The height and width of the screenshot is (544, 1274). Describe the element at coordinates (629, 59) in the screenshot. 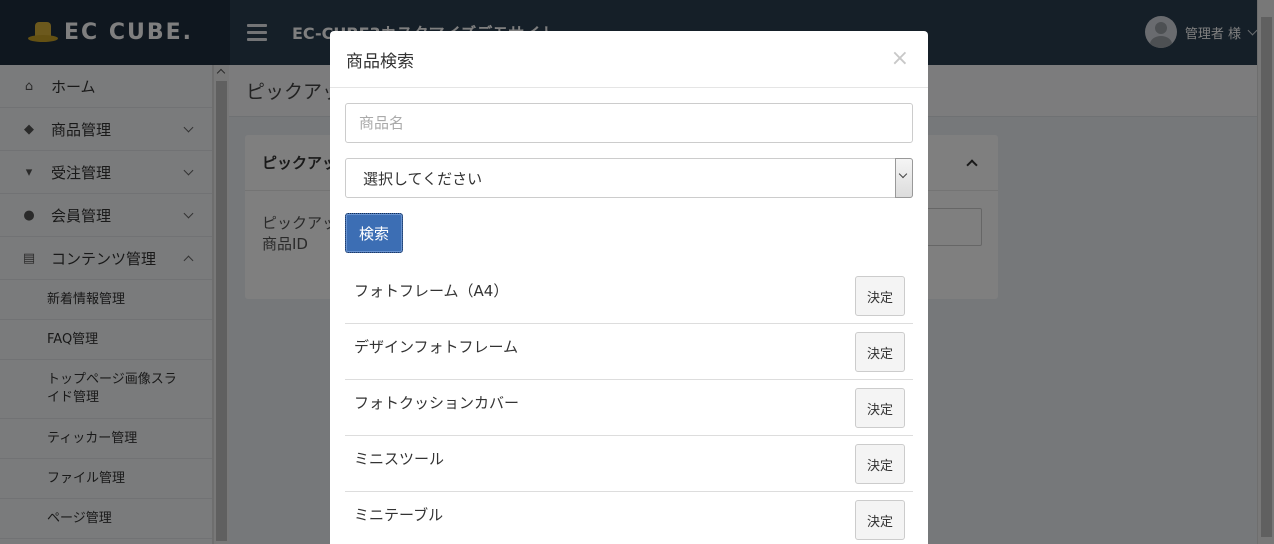

I see `modal-title: 商品検索` at that location.